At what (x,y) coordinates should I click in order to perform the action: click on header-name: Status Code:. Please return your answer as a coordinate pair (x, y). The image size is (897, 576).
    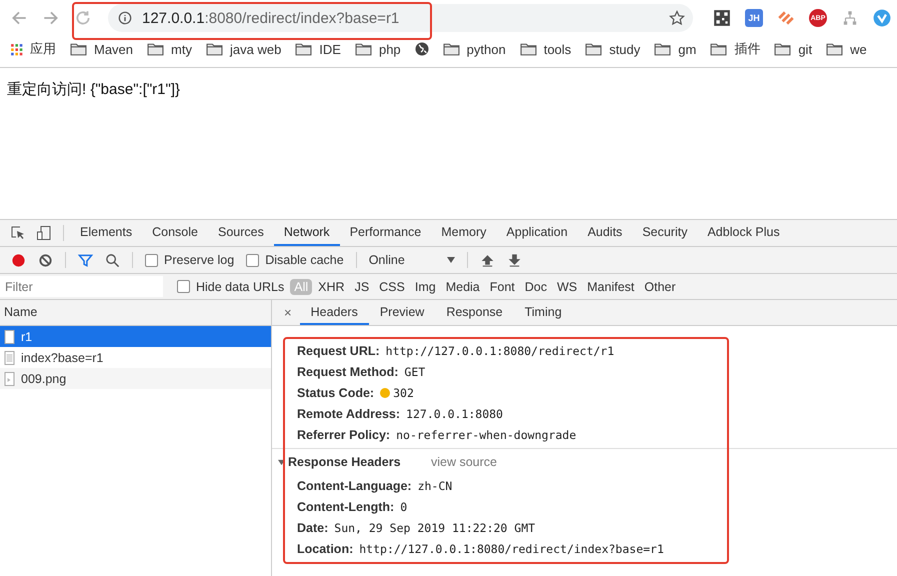
    Looking at the image, I should click on (335, 393).